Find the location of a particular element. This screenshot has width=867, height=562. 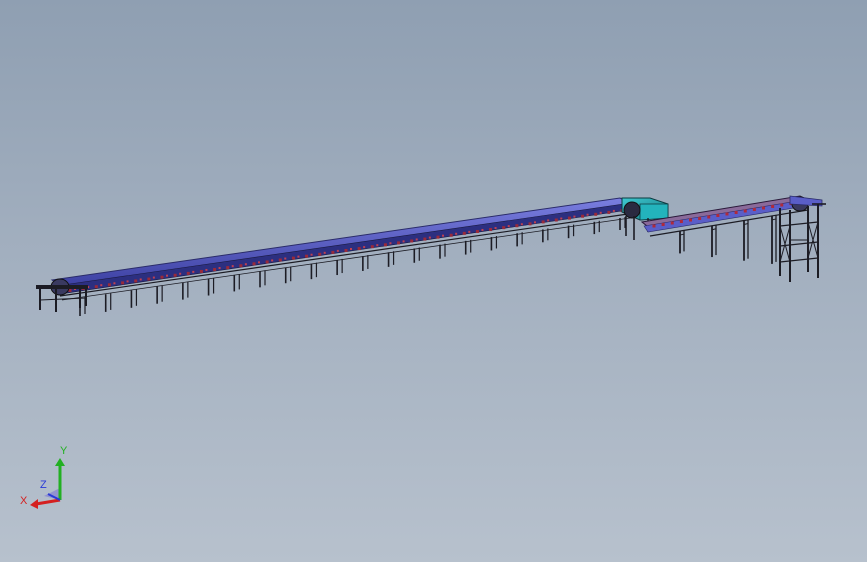

x-axis-arrow-icon is located at coordinates (34, 504).